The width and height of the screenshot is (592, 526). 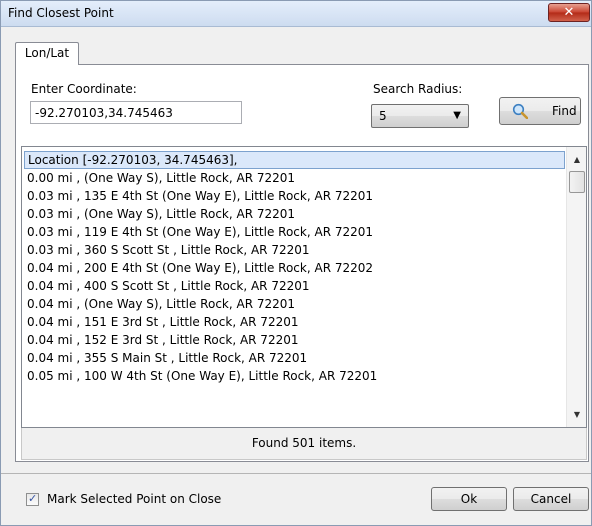 I want to click on title-bar: Find Closest Point ✕, so click(x=296, y=14).